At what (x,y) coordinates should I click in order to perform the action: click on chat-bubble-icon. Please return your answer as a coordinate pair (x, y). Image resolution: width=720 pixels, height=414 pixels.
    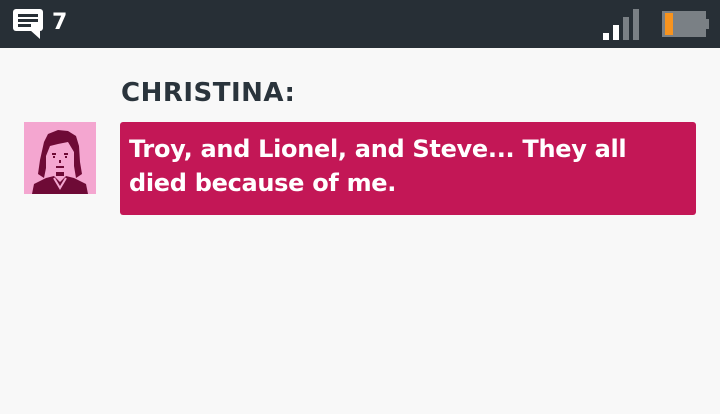
    Looking at the image, I should click on (29, 24).